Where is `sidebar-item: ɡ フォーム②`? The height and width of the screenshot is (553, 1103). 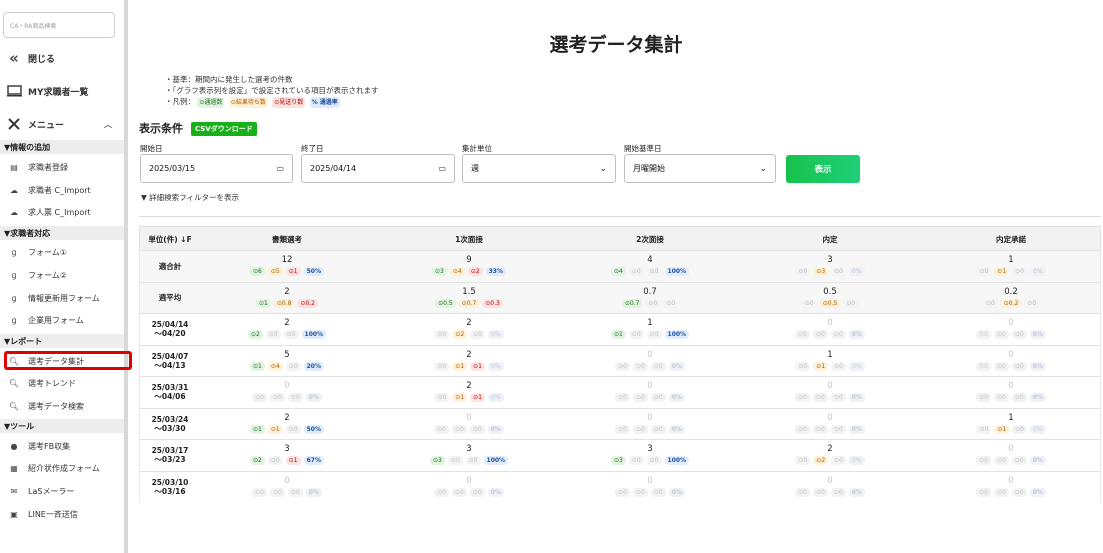
sidebar-item: ɡ フォーム② is located at coordinates (62, 275).